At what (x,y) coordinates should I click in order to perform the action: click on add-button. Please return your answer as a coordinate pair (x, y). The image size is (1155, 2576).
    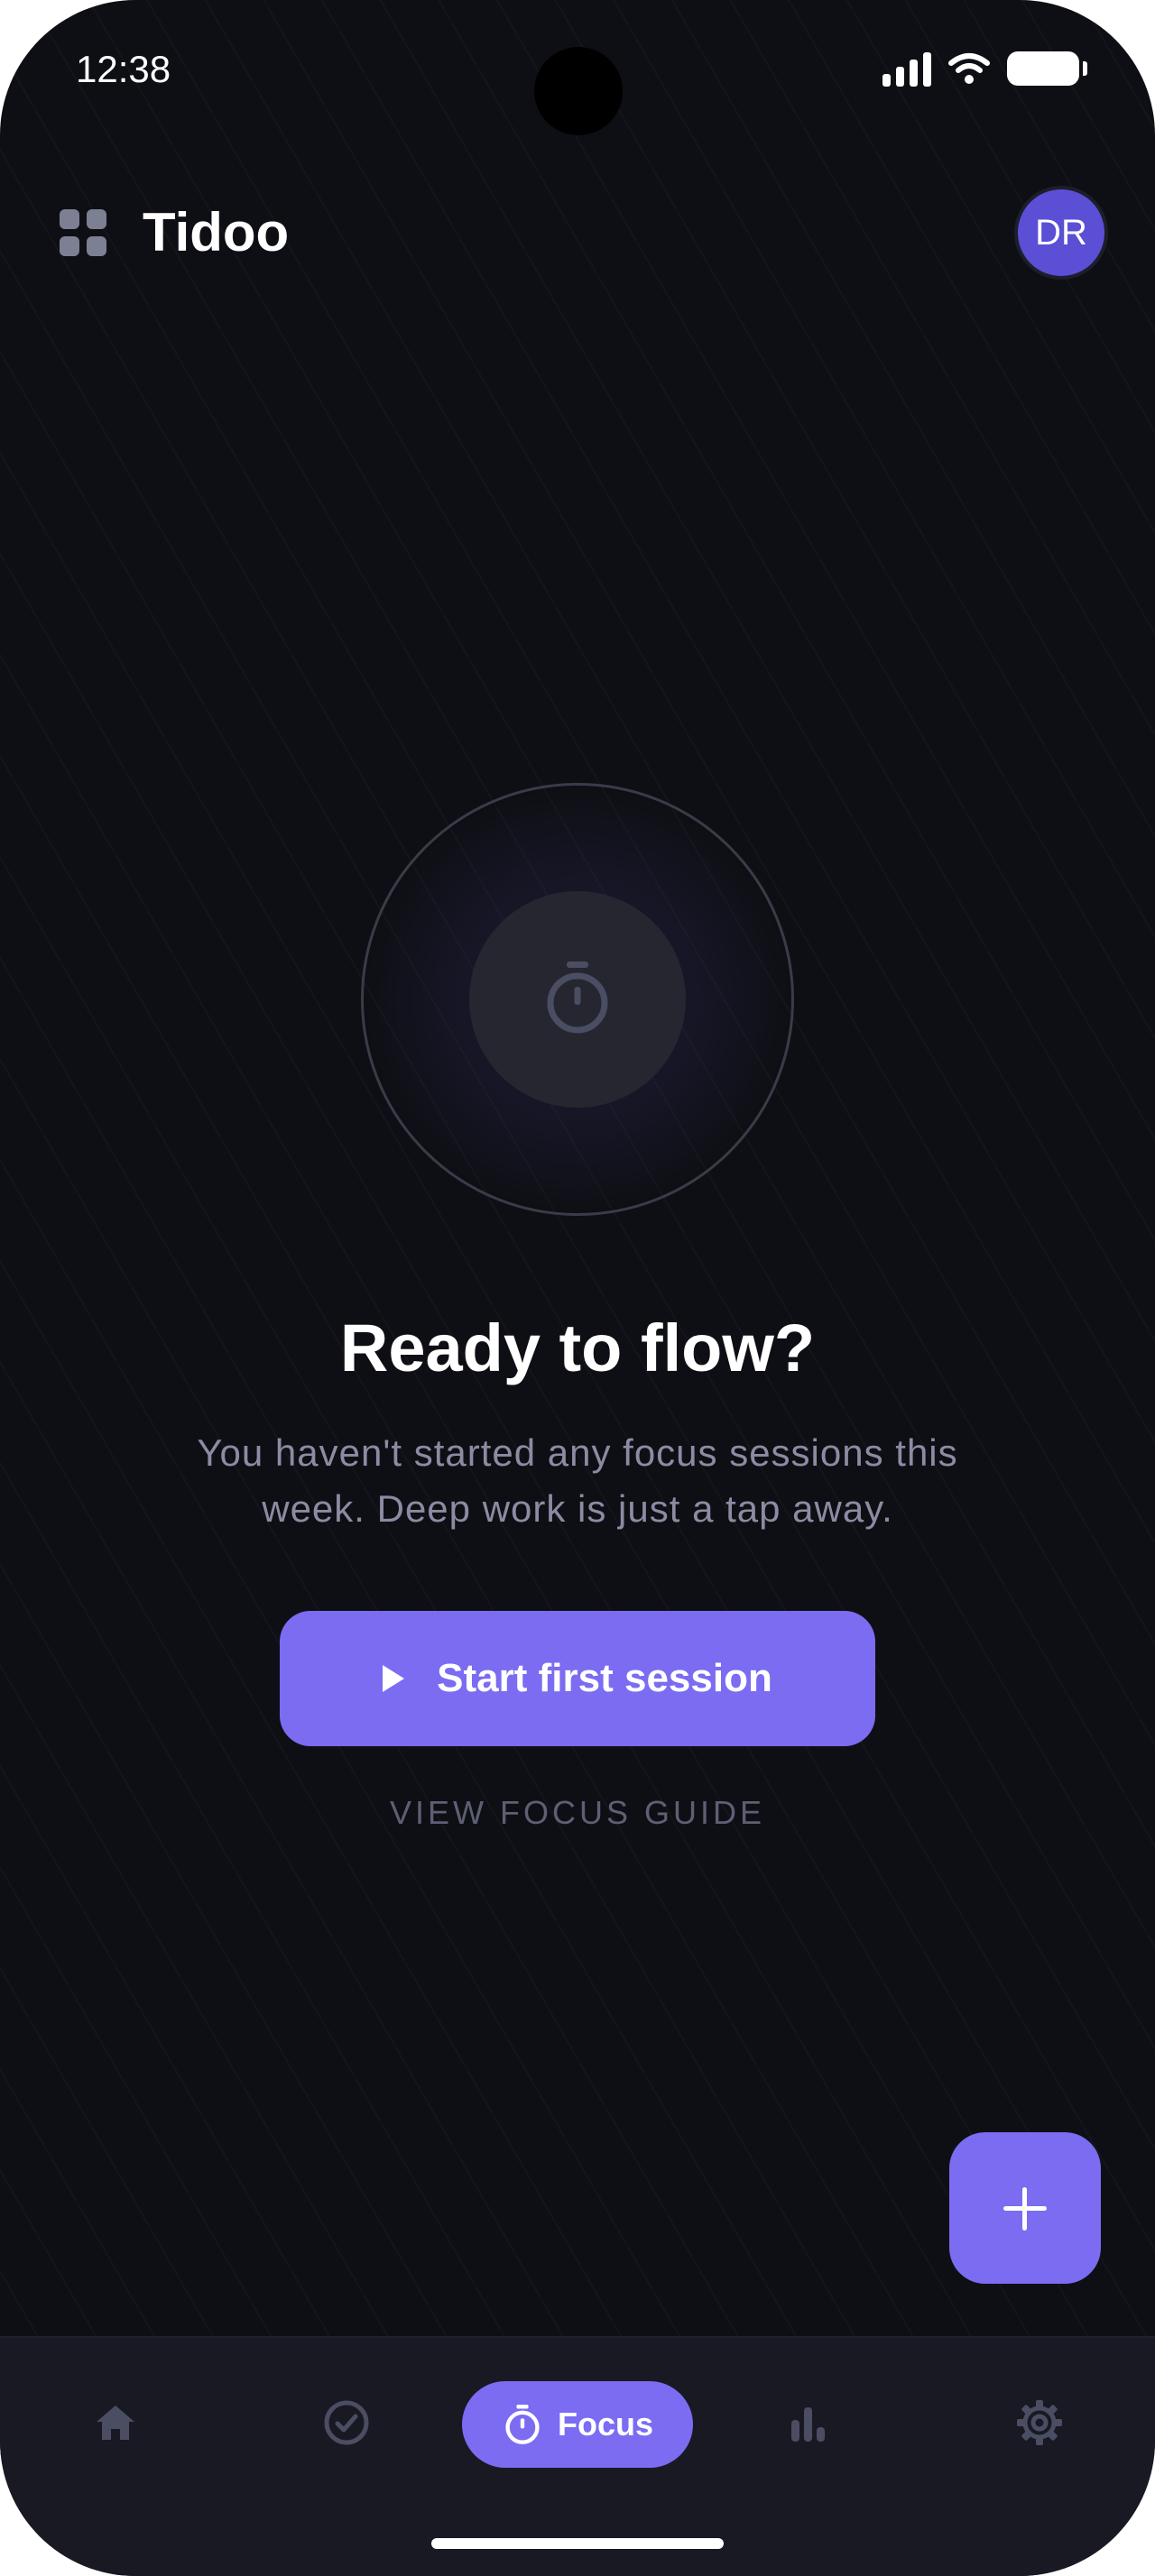
    Looking at the image, I should click on (1025, 2208).